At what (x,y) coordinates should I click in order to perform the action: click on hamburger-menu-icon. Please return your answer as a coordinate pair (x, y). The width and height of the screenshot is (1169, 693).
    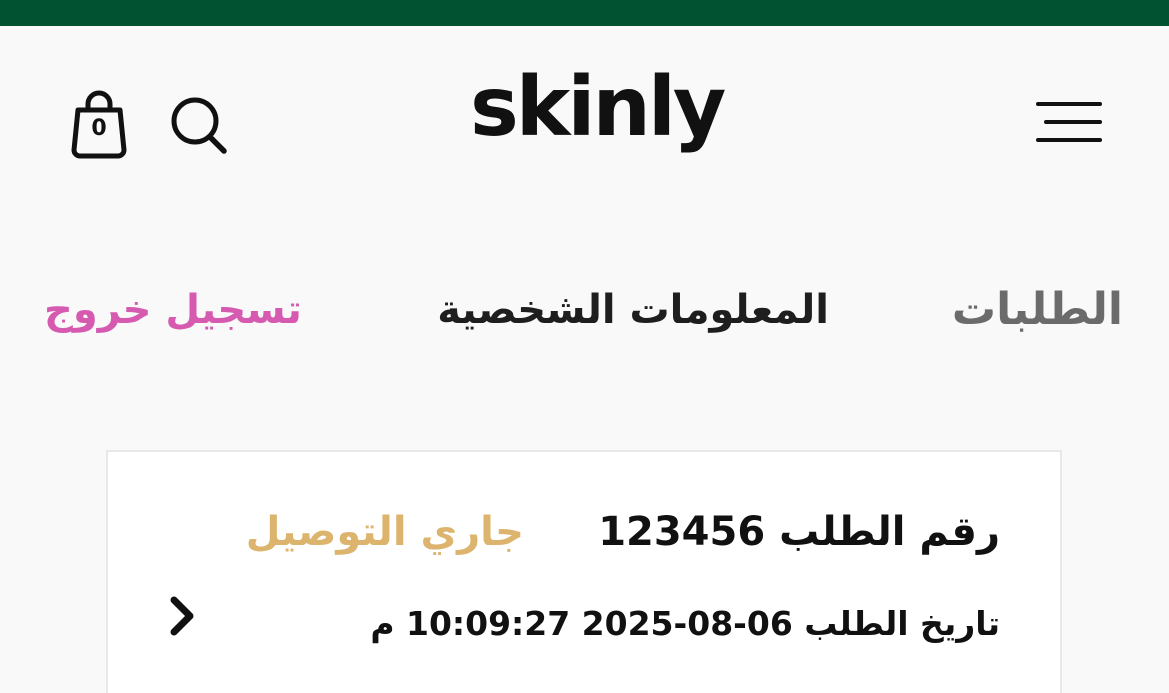
    Looking at the image, I should click on (1069, 104).